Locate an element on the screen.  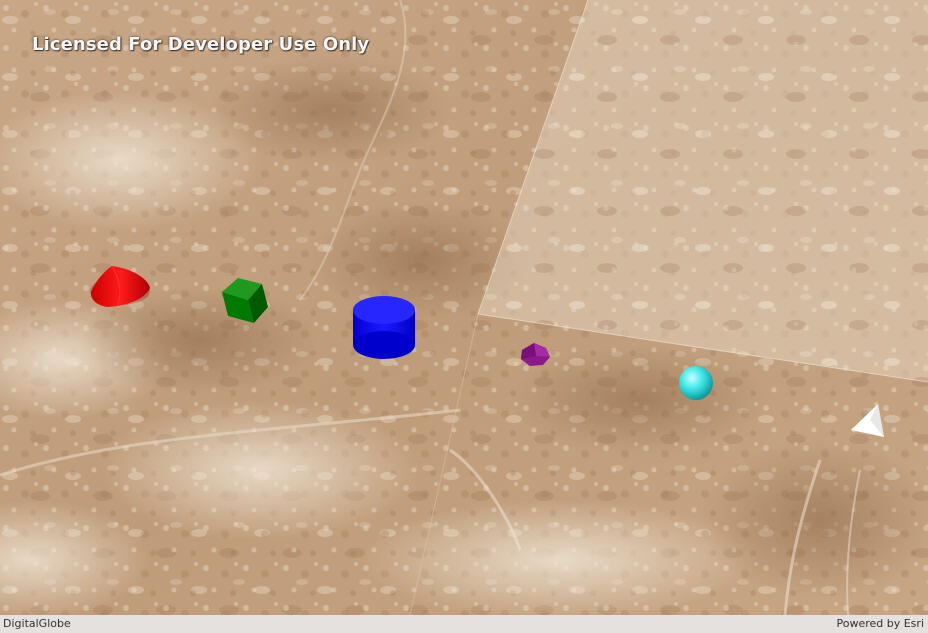
license-watermark: Licensed For Developer Use Only is located at coordinates (201, 44).